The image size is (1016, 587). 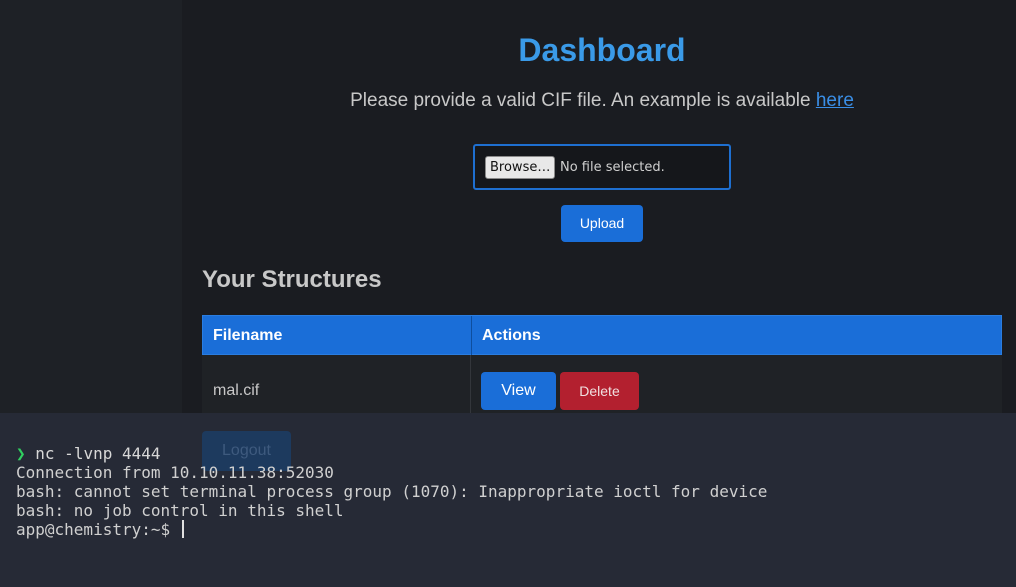 I want to click on delete-button: Delete, so click(x=599, y=391).